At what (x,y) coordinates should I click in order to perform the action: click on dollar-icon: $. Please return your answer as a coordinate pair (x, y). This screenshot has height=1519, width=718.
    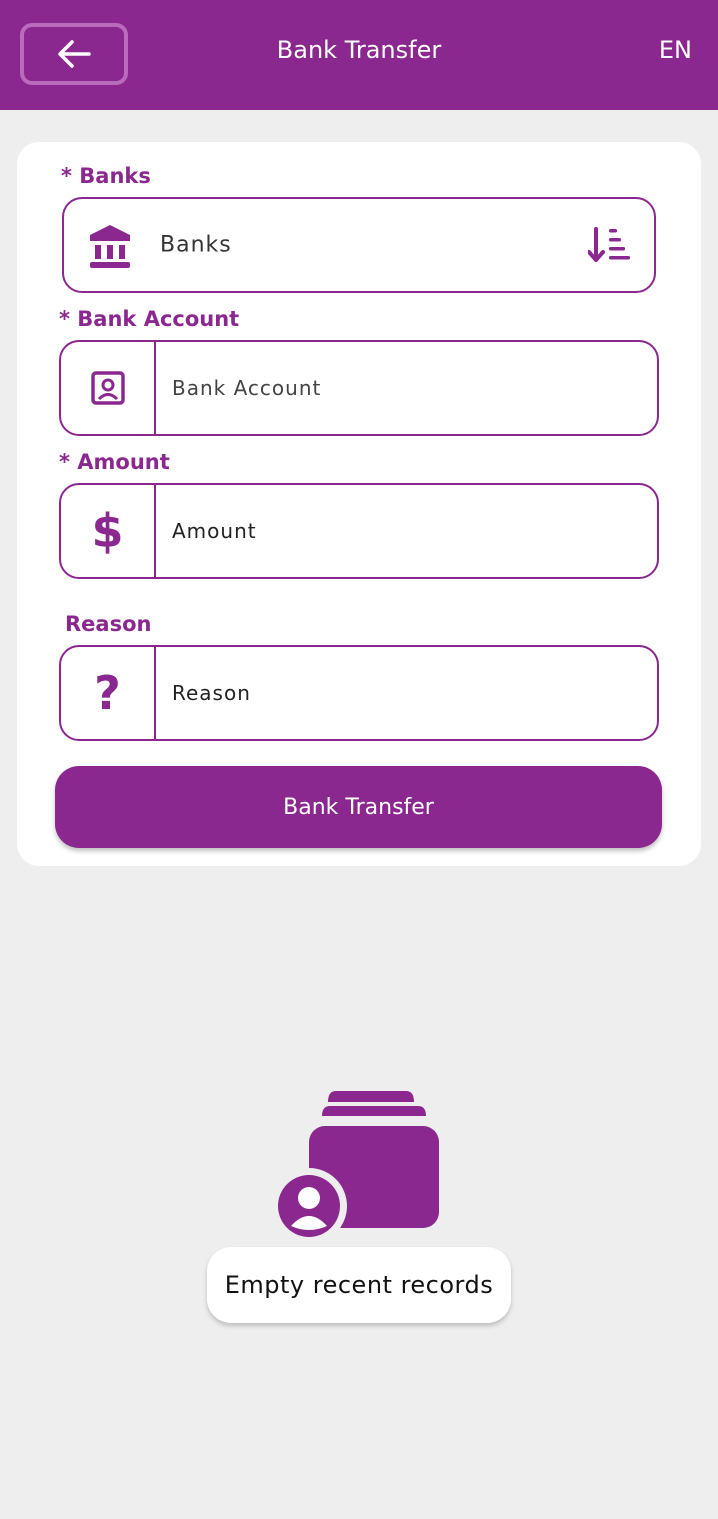
    Looking at the image, I should click on (107, 531).